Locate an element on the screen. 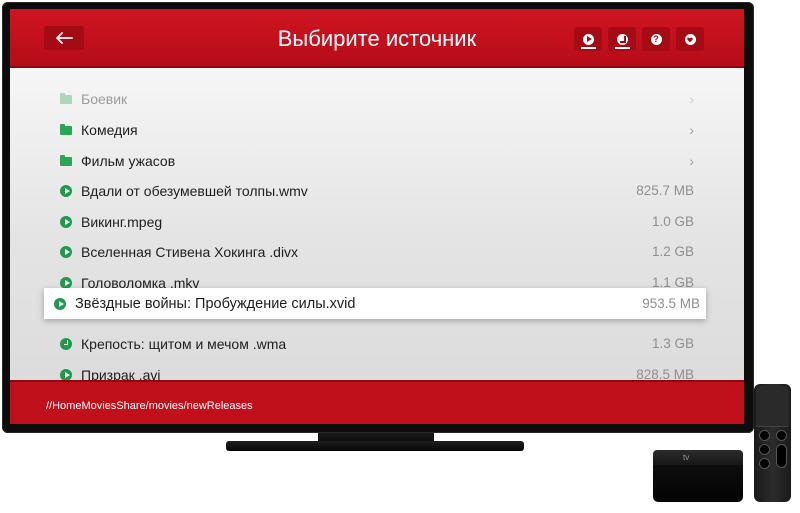  list-item-folder: Комедия › is located at coordinates (377, 129).